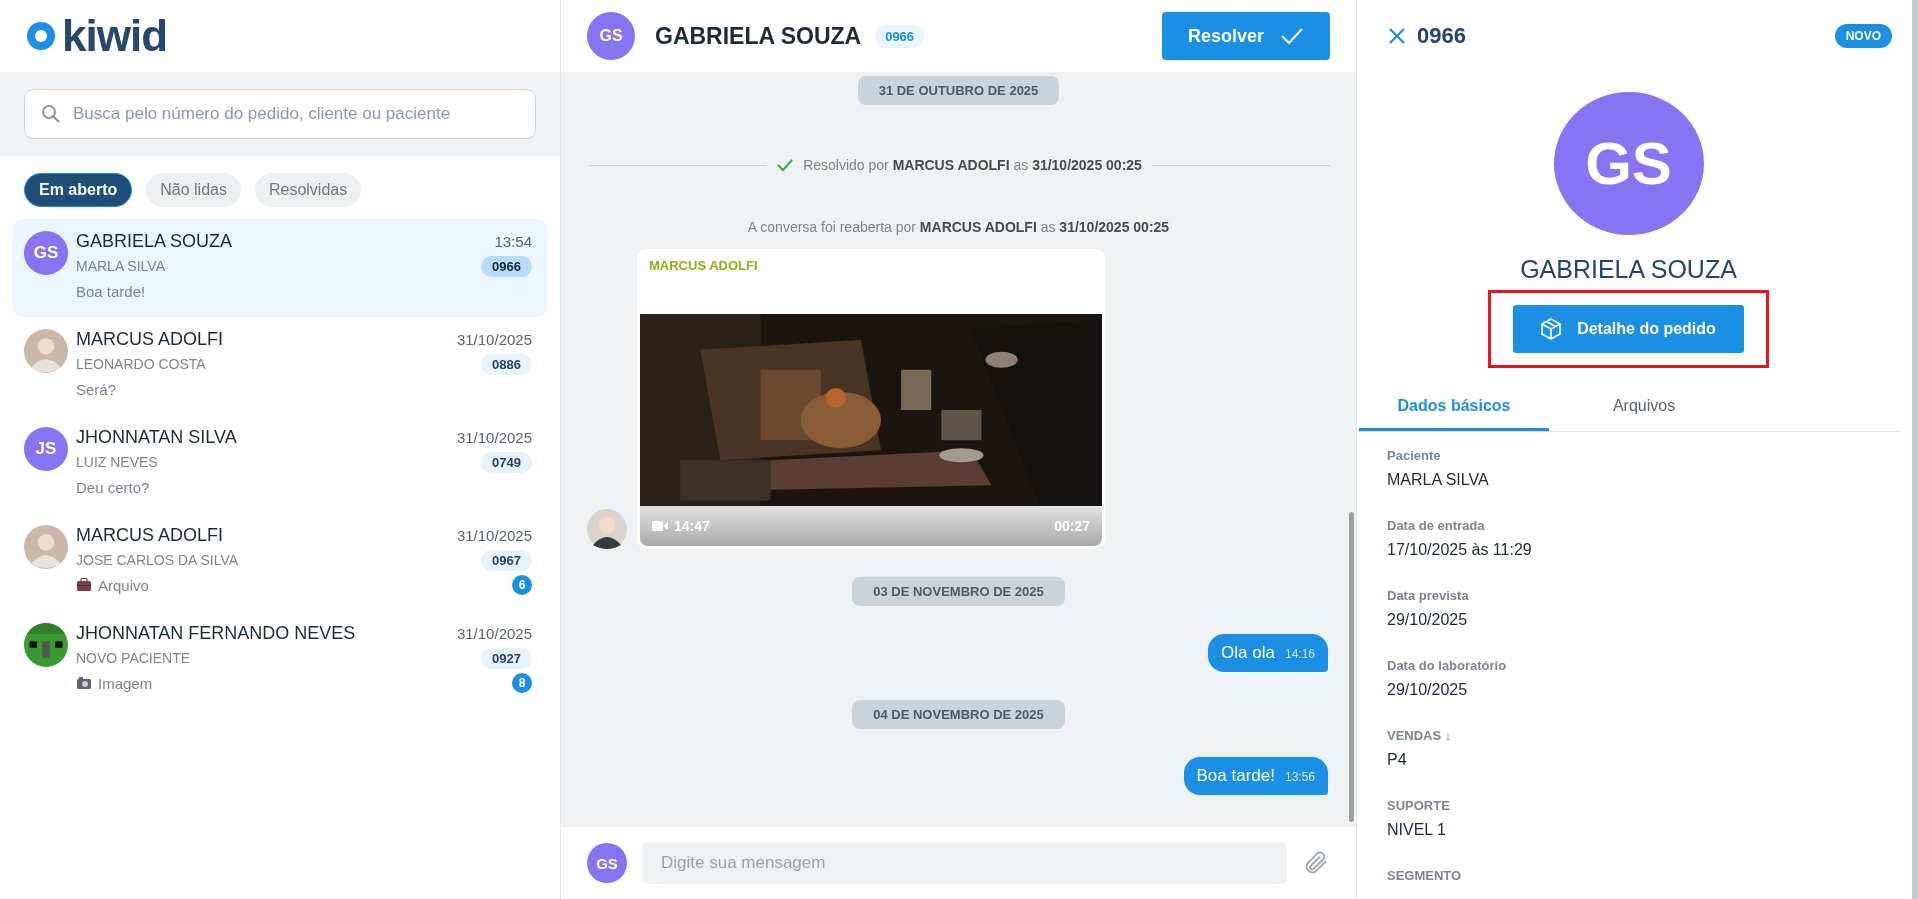 The width and height of the screenshot is (1918, 899). Describe the element at coordinates (51, 114) in the screenshot. I see `search-icon` at that location.